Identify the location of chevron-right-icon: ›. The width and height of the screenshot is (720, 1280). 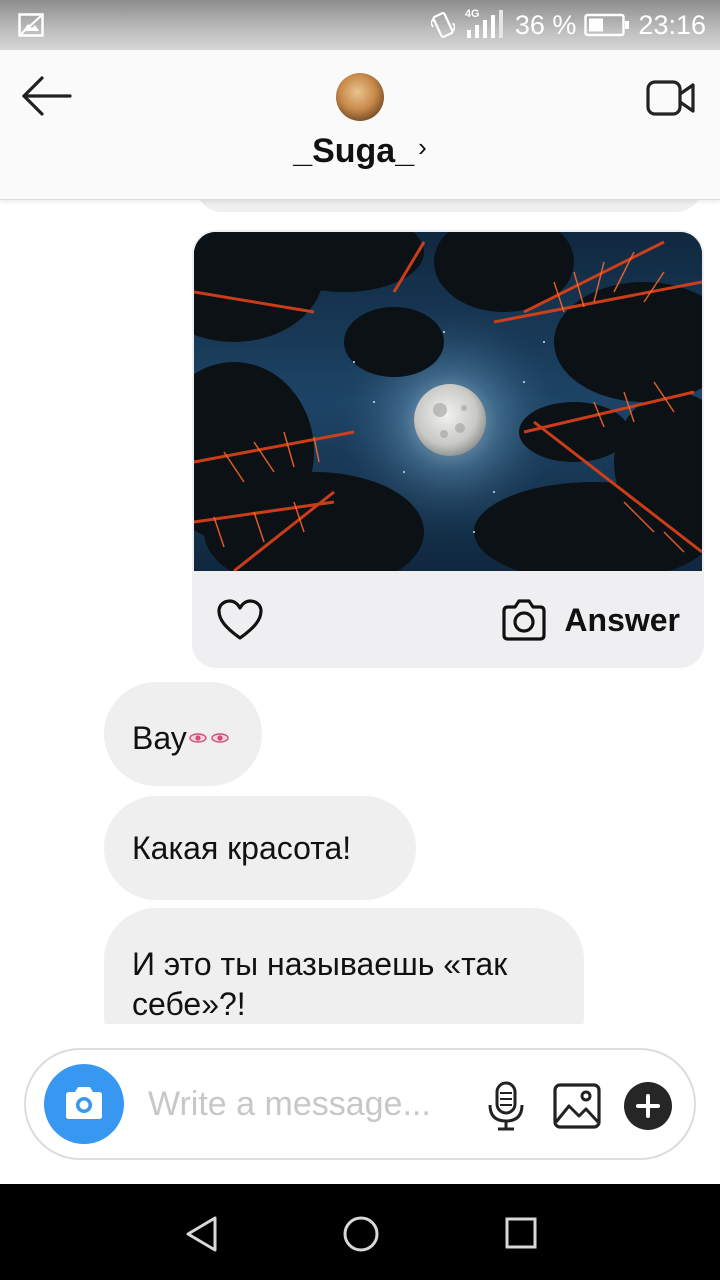
(422, 147).